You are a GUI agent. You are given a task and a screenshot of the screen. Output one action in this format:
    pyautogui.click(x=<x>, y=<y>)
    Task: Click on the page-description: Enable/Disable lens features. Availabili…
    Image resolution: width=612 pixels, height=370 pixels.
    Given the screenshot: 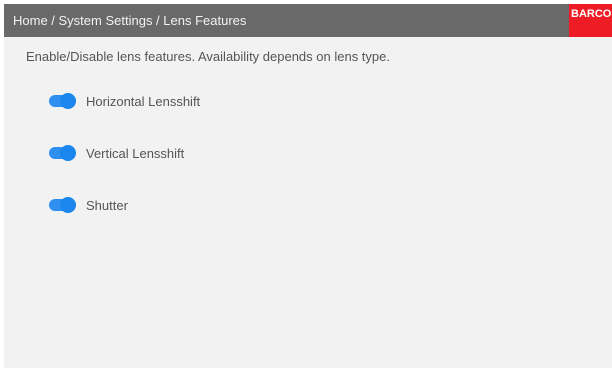 What is the action you would take?
    pyautogui.click(x=208, y=56)
    